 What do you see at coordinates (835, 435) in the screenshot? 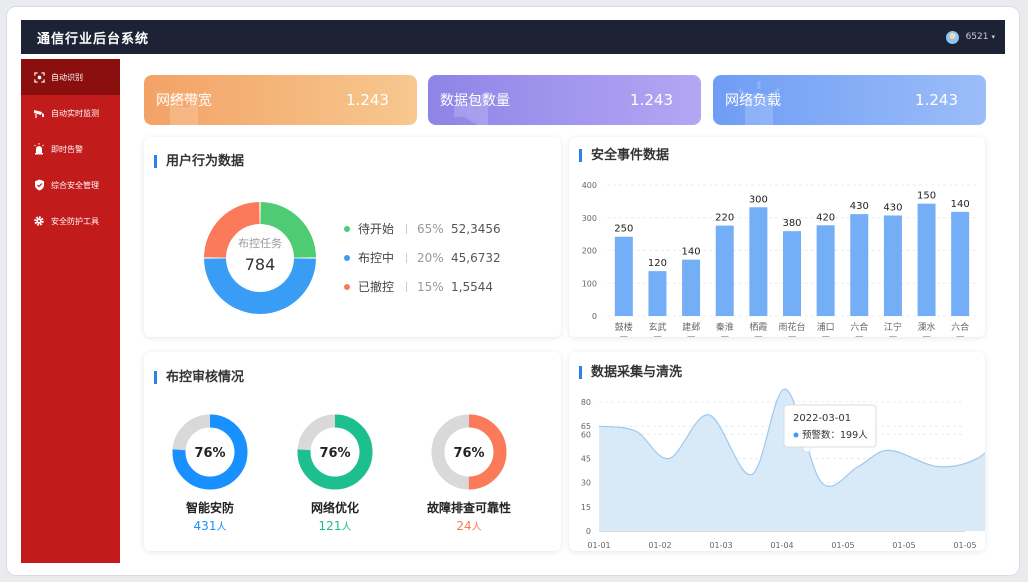
I see `tooltip-value: 预警数：199人` at bounding box center [835, 435].